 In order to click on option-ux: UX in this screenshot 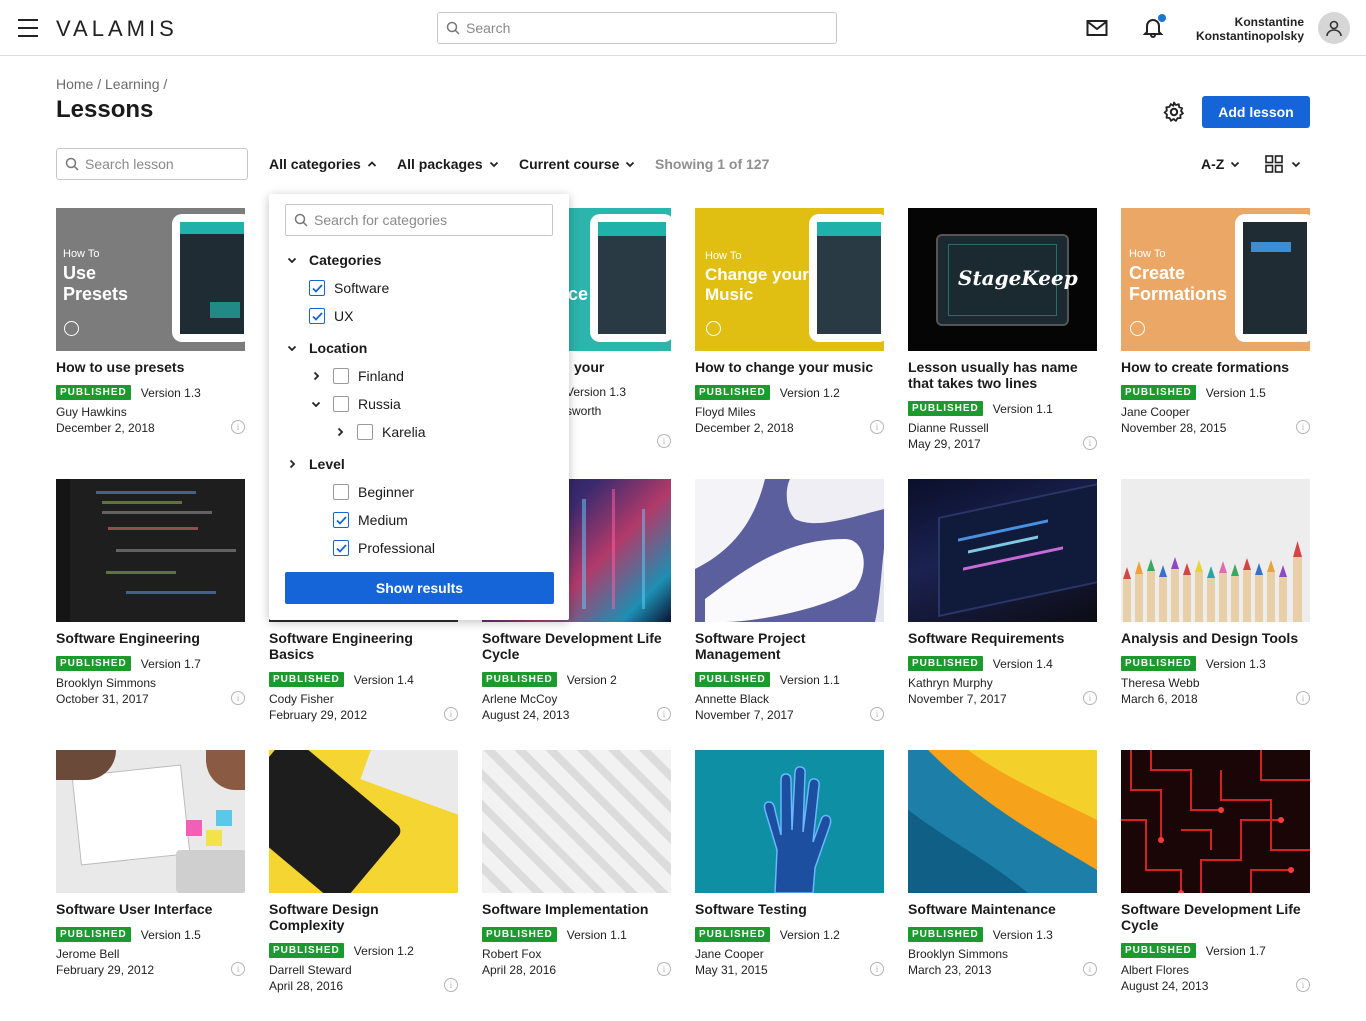, I will do `click(331, 316)`.